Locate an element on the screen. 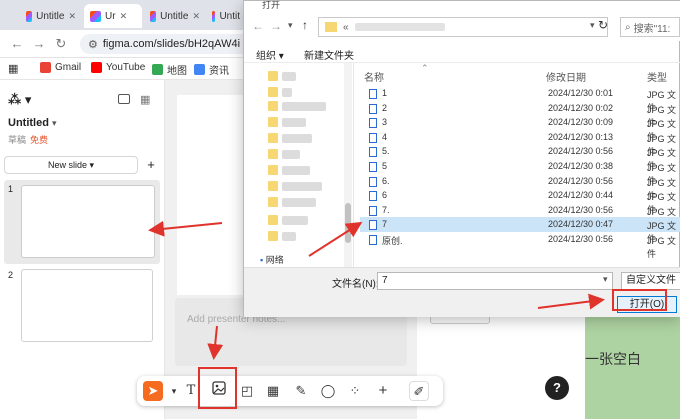  arrow-to-image-tool is located at coordinates (215, 342).